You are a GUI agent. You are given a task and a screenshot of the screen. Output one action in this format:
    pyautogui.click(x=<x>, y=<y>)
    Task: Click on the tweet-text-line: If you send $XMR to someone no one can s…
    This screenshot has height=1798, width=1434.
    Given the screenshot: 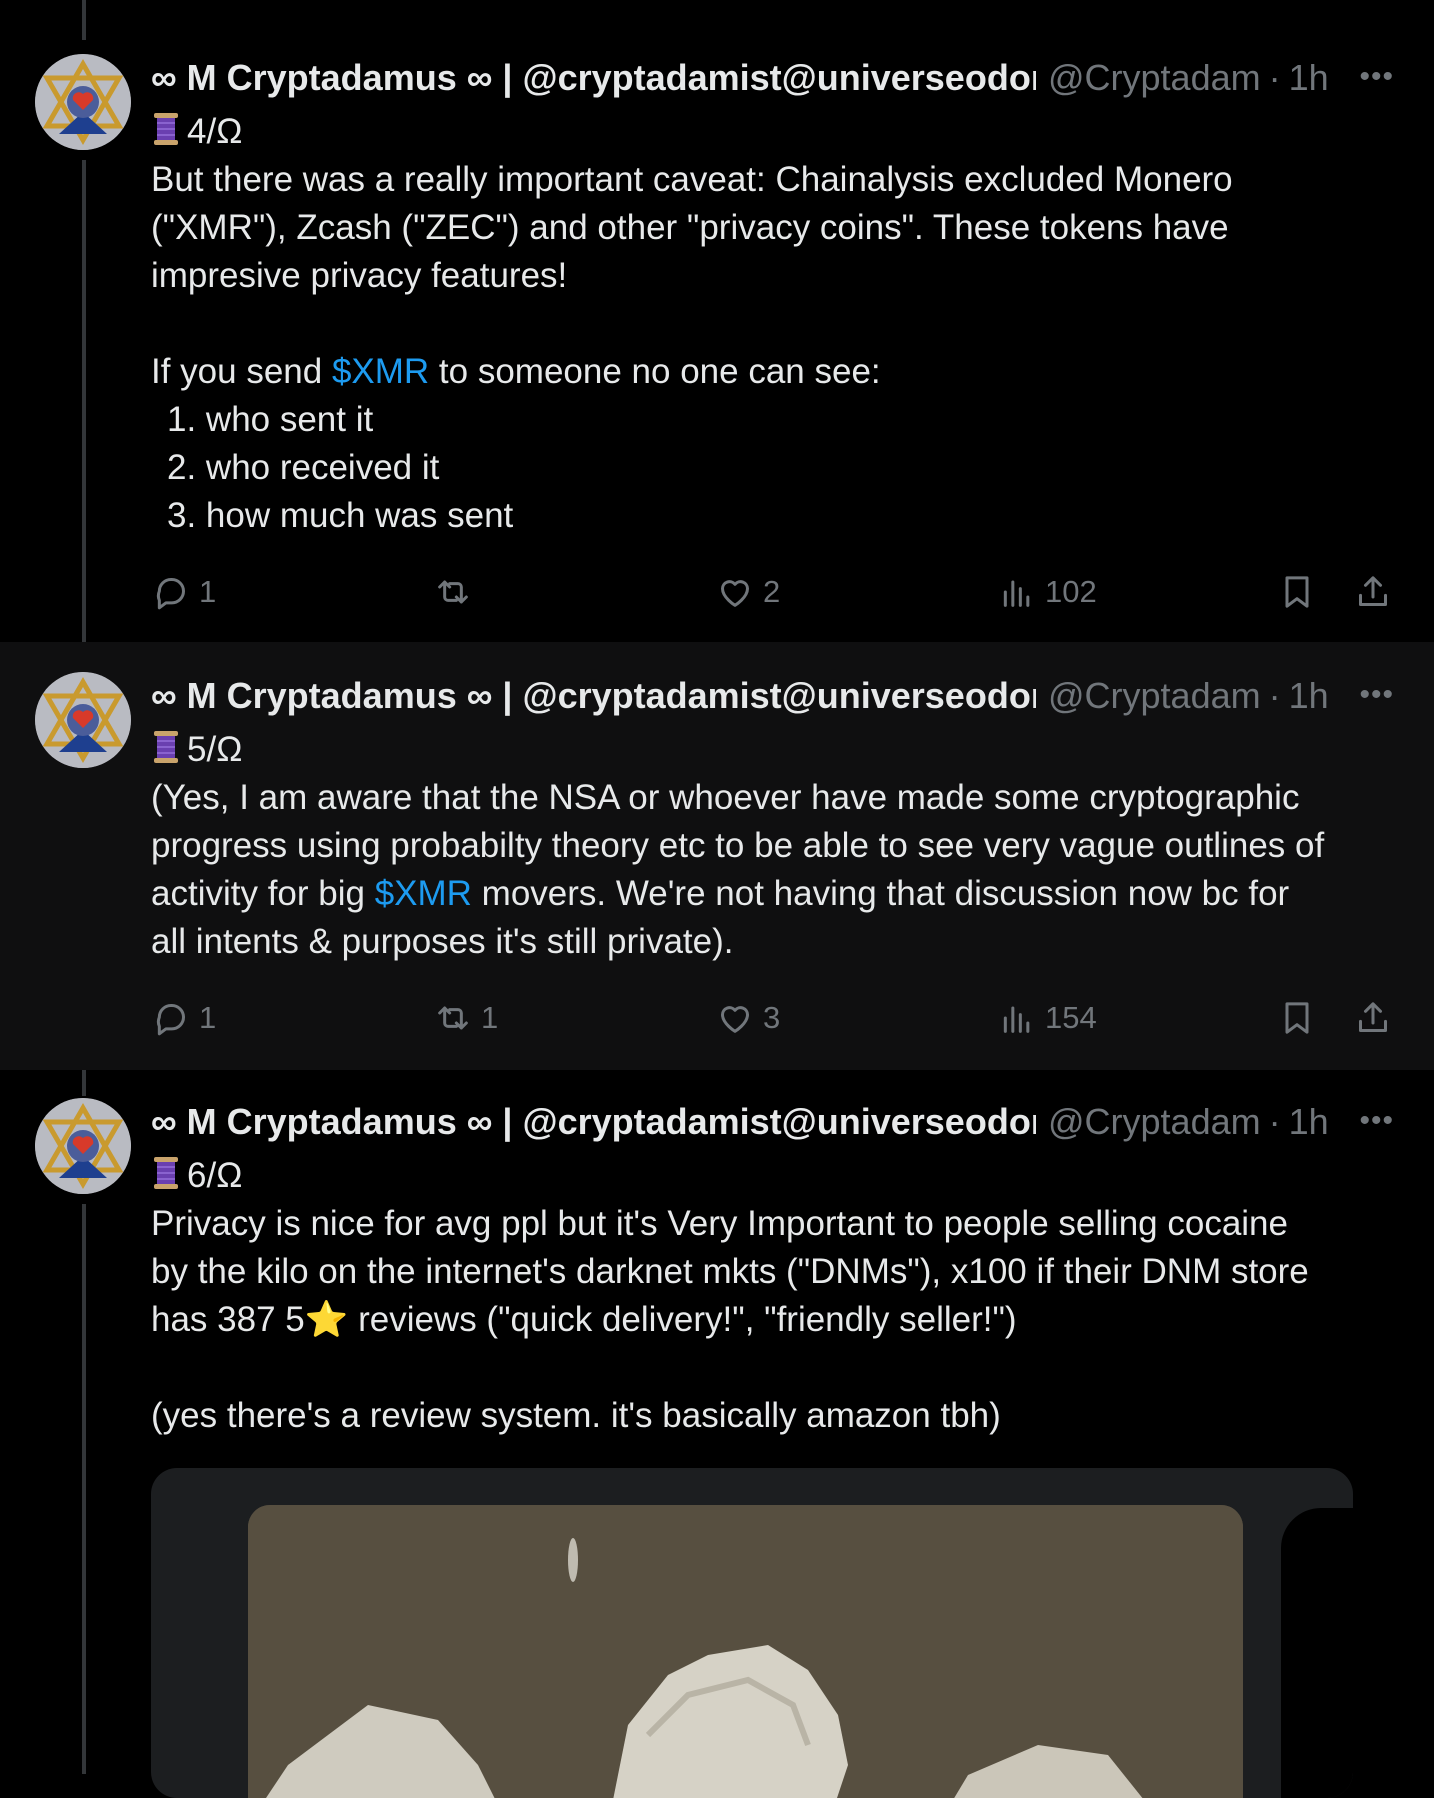 What is the action you would take?
    pyautogui.click(x=776, y=372)
    